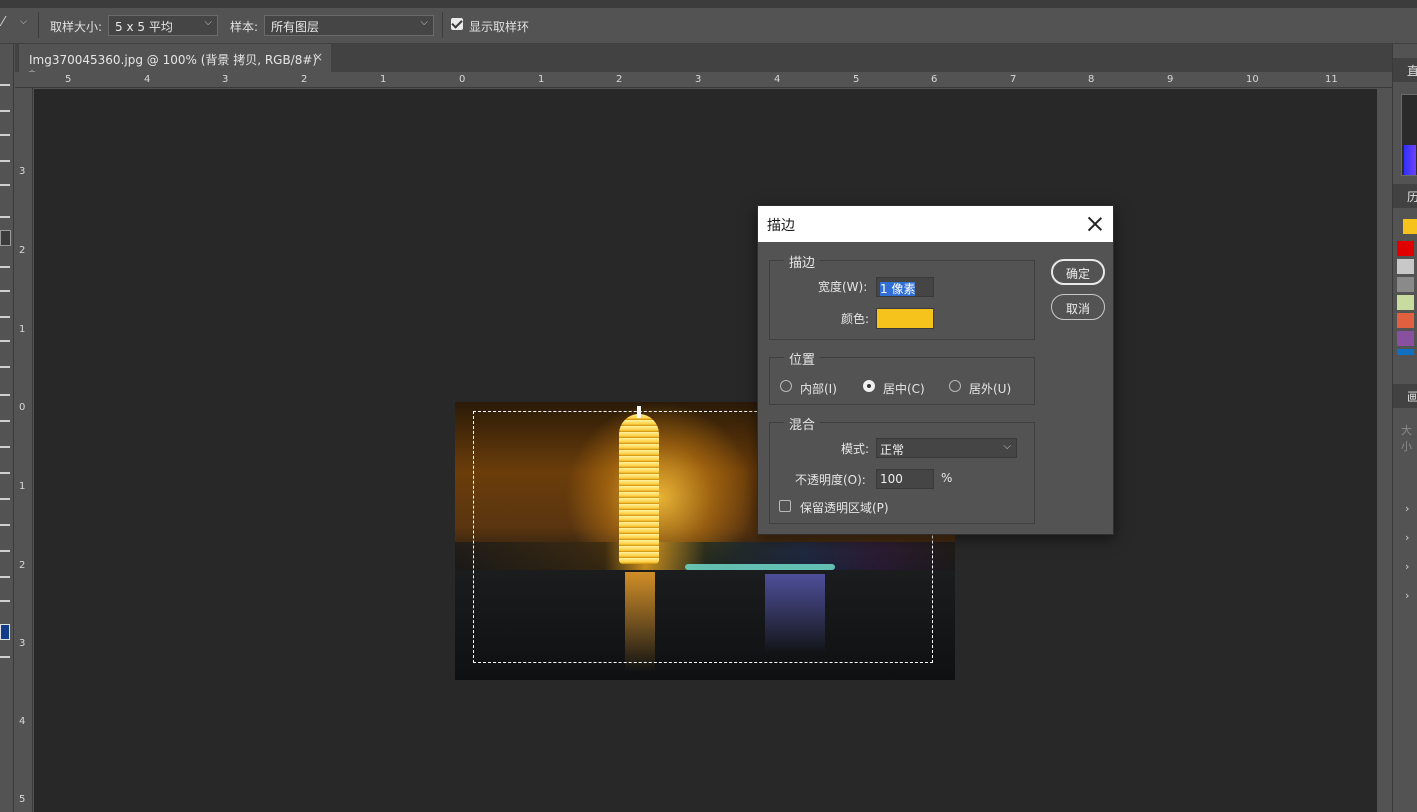 The height and width of the screenshot is (812, 1417). I want to click on swatch-red, so click(1405, 248).